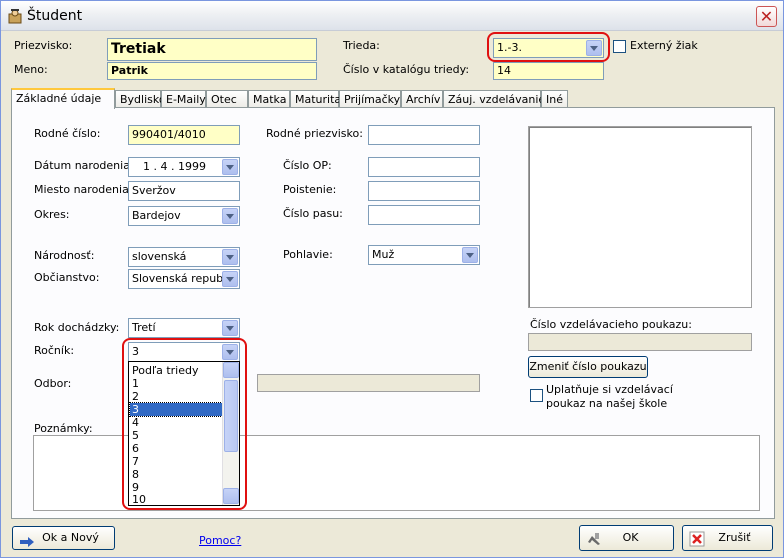 The image size is (784, 558). Describe the element at coordinates (184, 191) in the screenshot. I see `miesto-narodenia-input: Sveržov` at that location.